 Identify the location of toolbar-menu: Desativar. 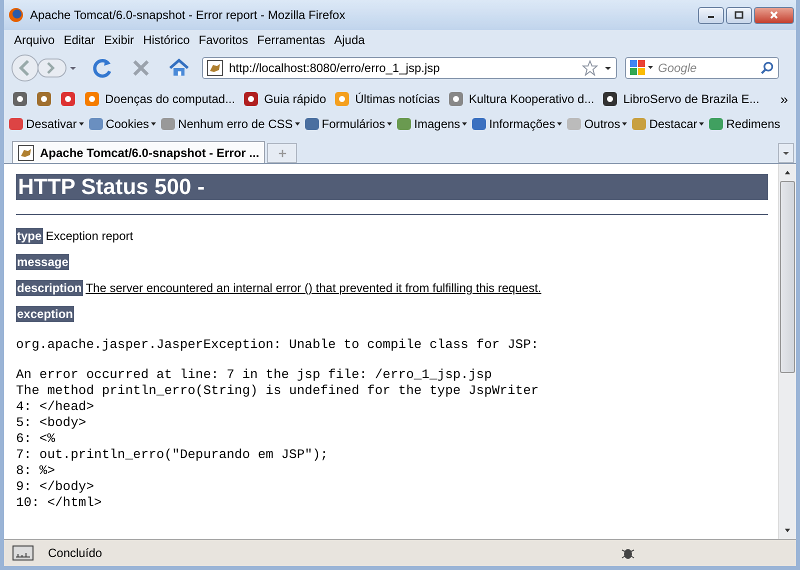
(51, 123).